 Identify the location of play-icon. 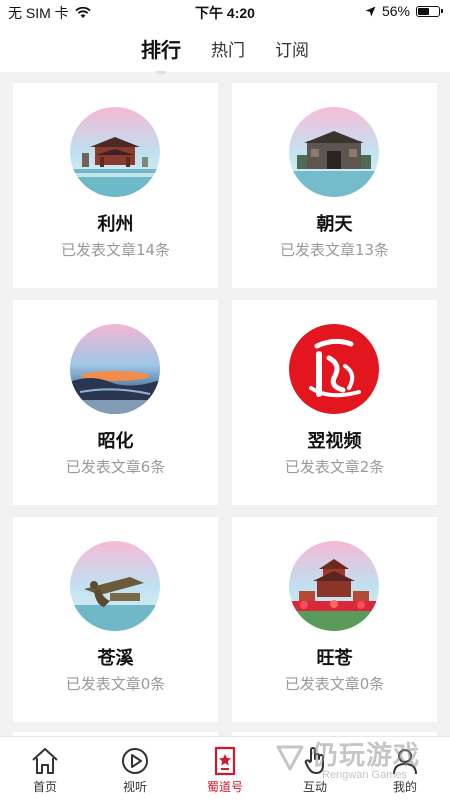
(135, 761).